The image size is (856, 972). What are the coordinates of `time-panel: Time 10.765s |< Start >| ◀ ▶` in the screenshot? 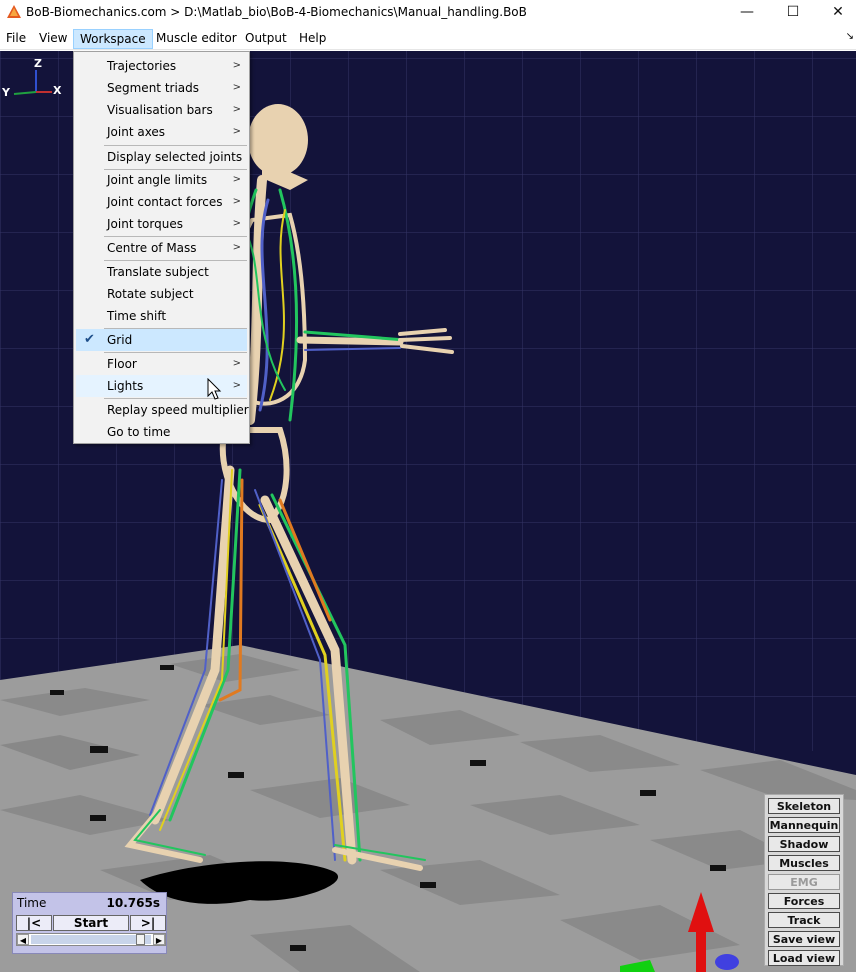 It's located at (89, 923).